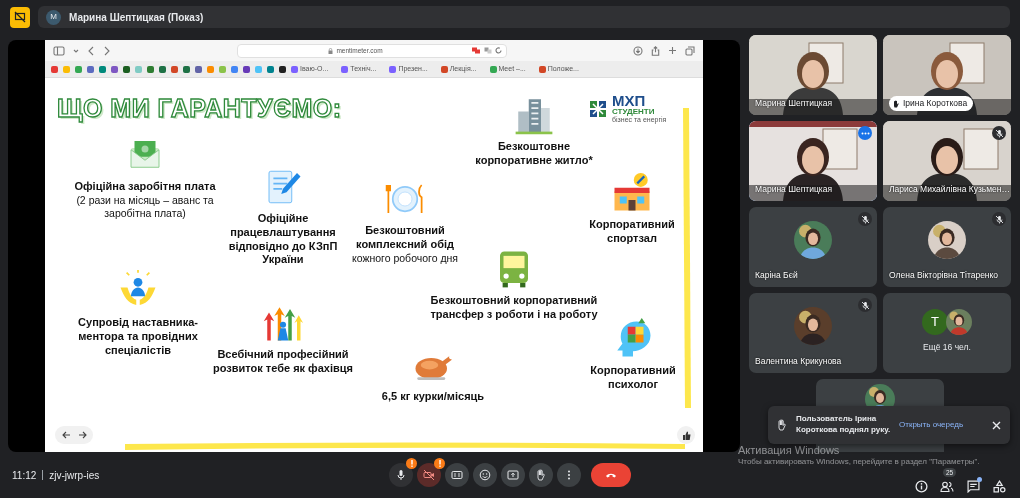 This screenshot has height=498, width=1020. I want to click on meeting-details-button, so click(921, 486).